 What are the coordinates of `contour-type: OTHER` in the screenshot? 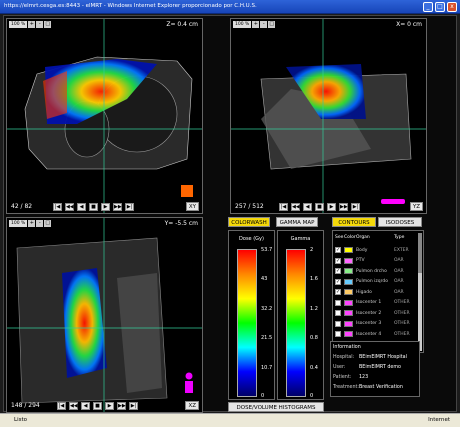 It's located at (402, 334).